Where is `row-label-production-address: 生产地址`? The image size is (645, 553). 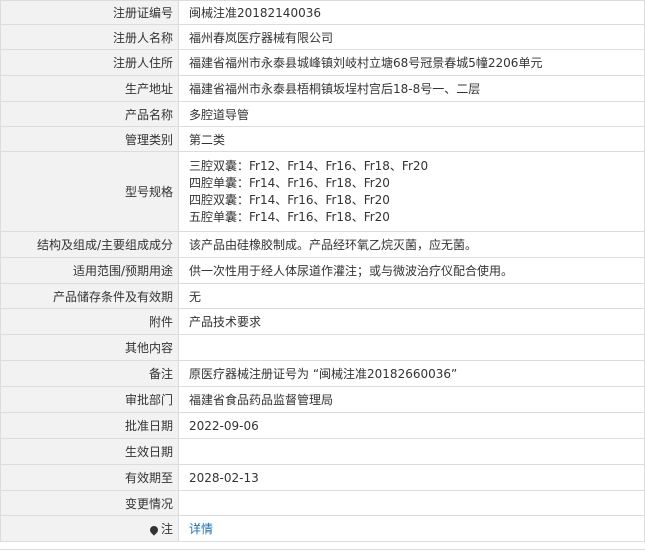 row-label-production-address: 生产地址 is located at coordinates (89, 88).